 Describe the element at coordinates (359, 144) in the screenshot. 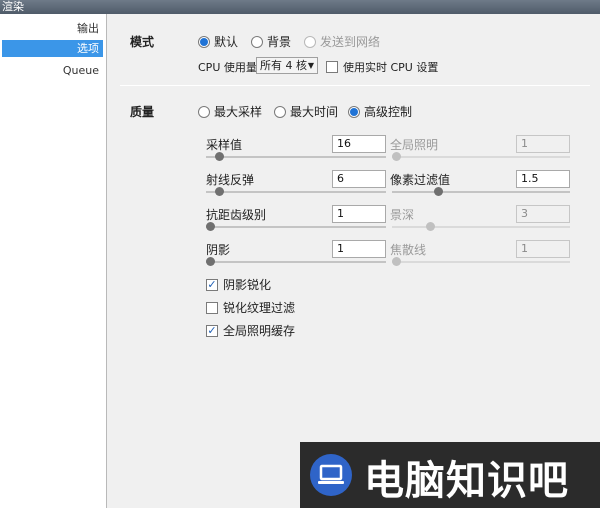

I see `samples-input: 16` at that location.